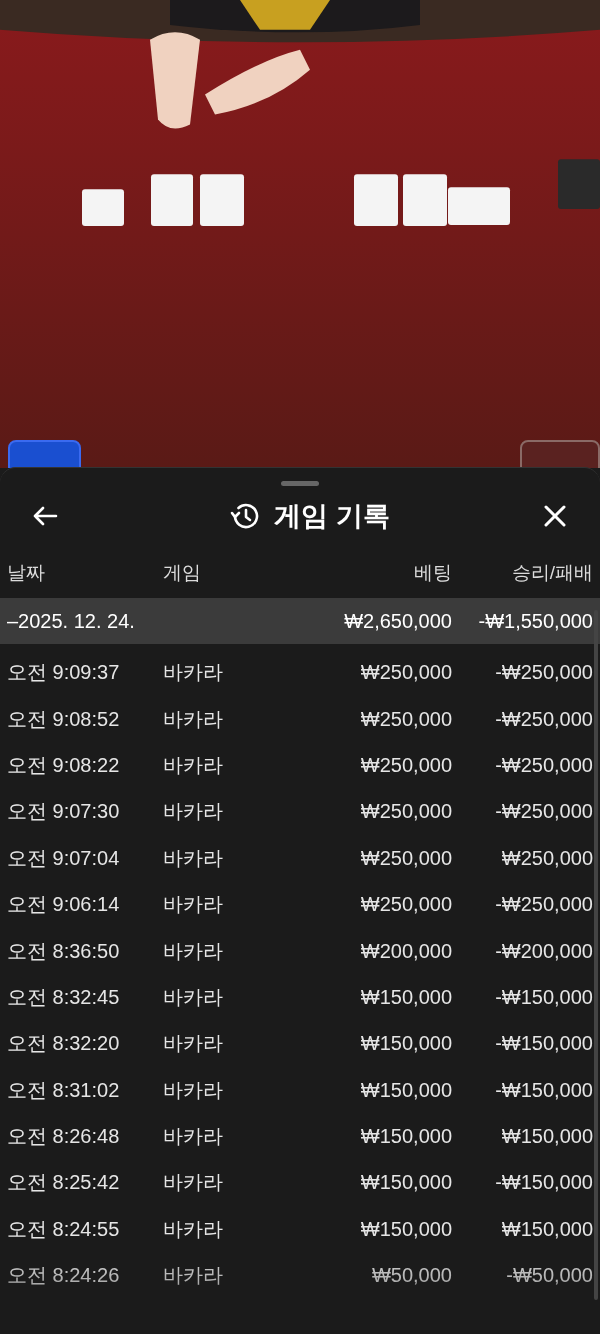 This screenshot has width=600, height=1334. I want to click on column-header: 승리/패배, so click(552, 572).